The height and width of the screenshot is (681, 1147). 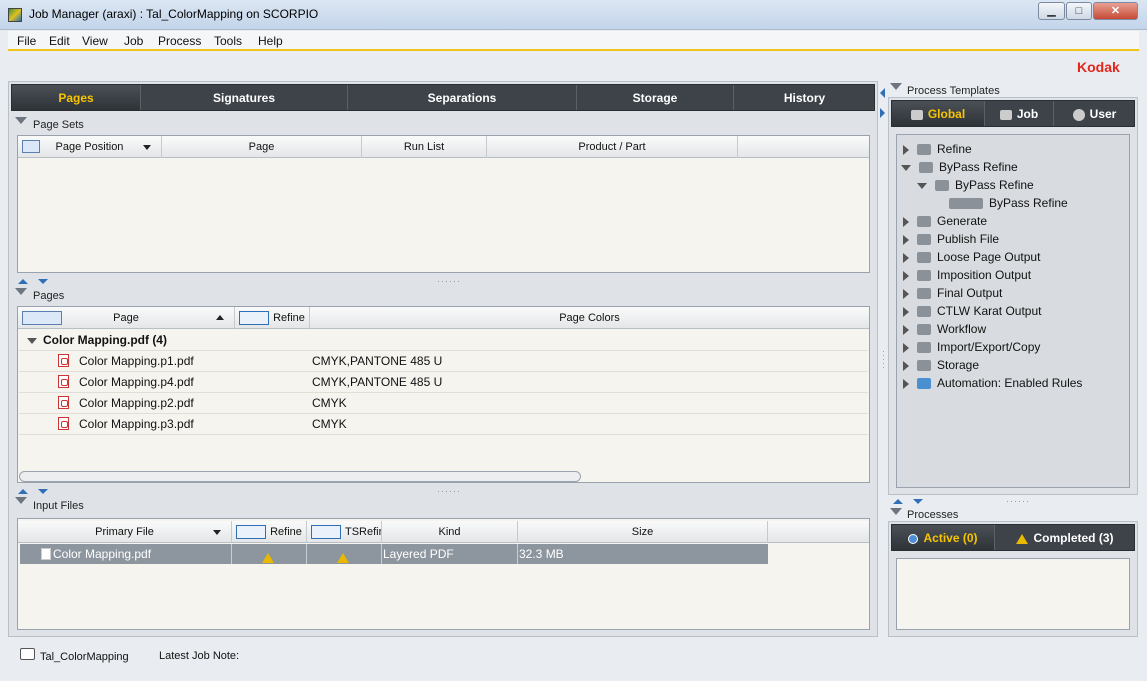 I want to click on user-icon, so click(x=1078, y=114).